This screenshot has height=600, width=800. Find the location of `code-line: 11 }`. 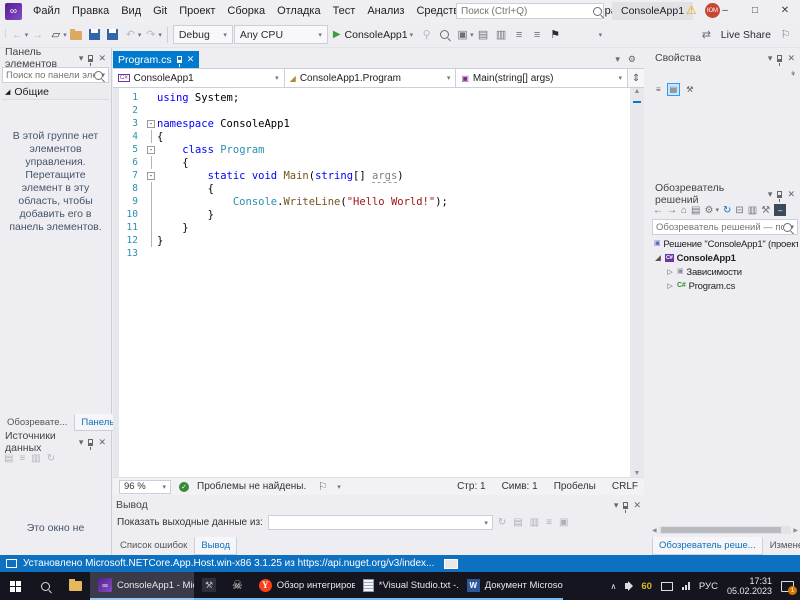

code-line: 11 } is located at coordinates (374, 227).